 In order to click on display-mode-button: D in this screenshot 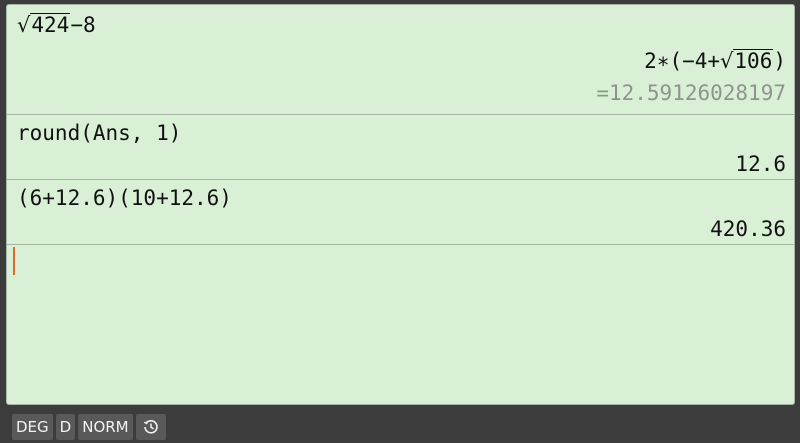, I will do `click(65, 427)`.